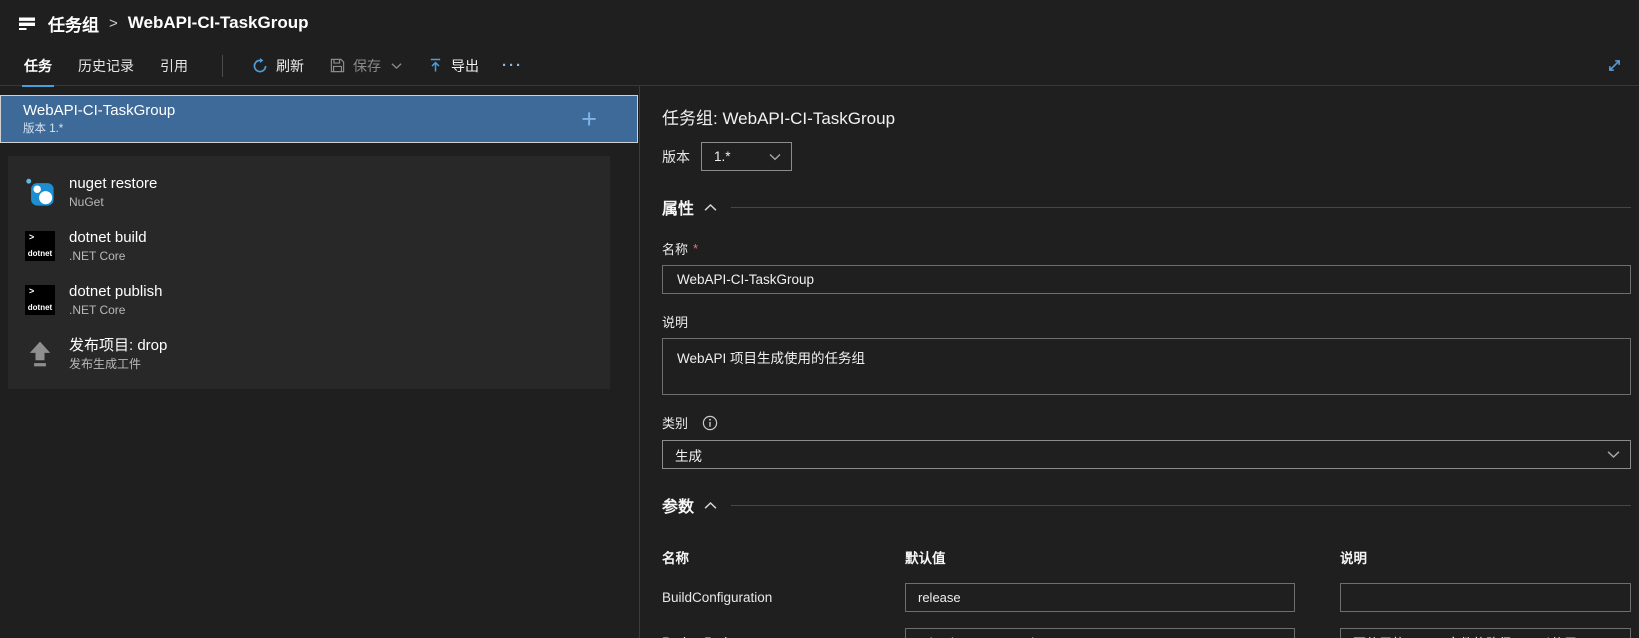 The width and height of the screenshot is (1639, 638). Describe the element at coordinates (746, 156) in the screenshot. I see `version-dropdown: 1.*` at that location.